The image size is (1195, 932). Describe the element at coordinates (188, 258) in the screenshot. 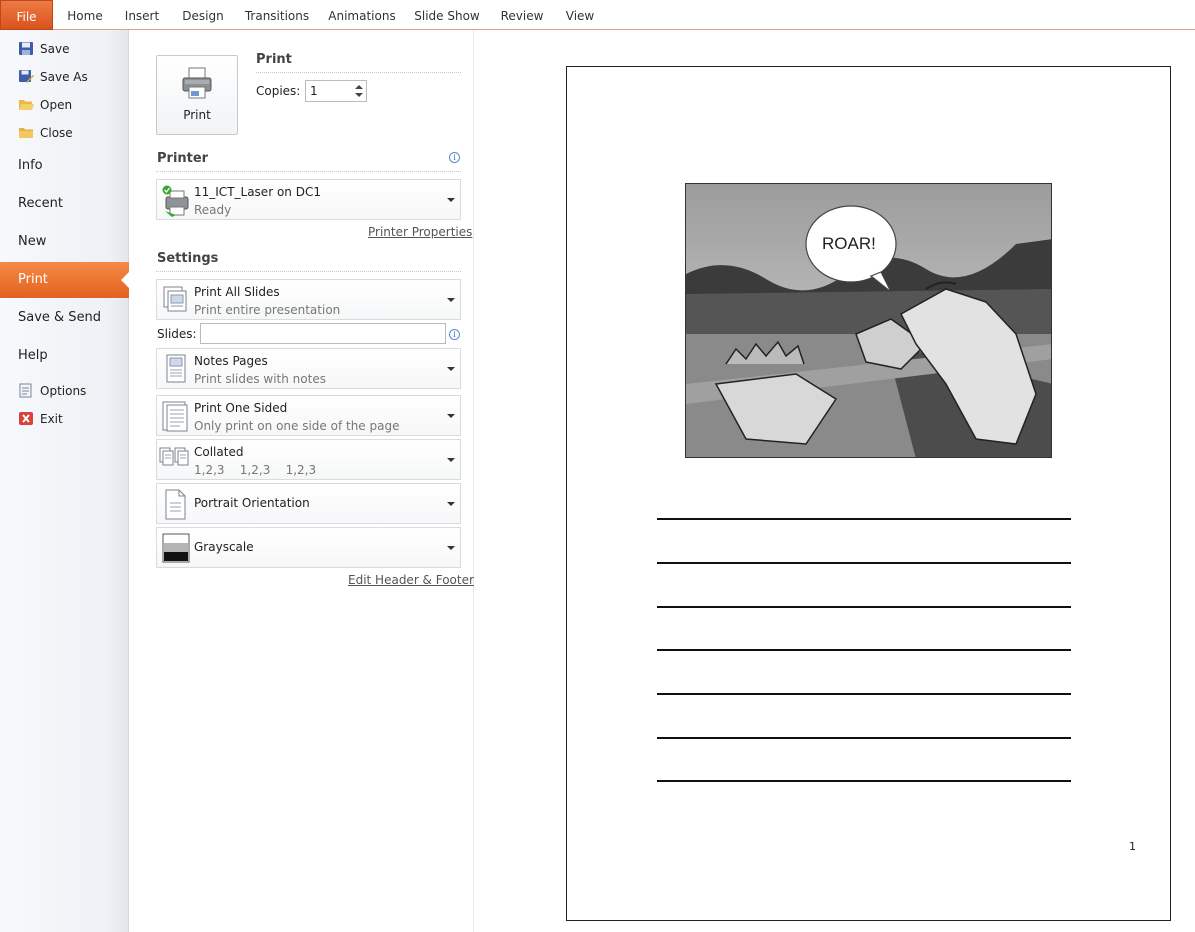

I see `settings-section-title: Settings` at that location.